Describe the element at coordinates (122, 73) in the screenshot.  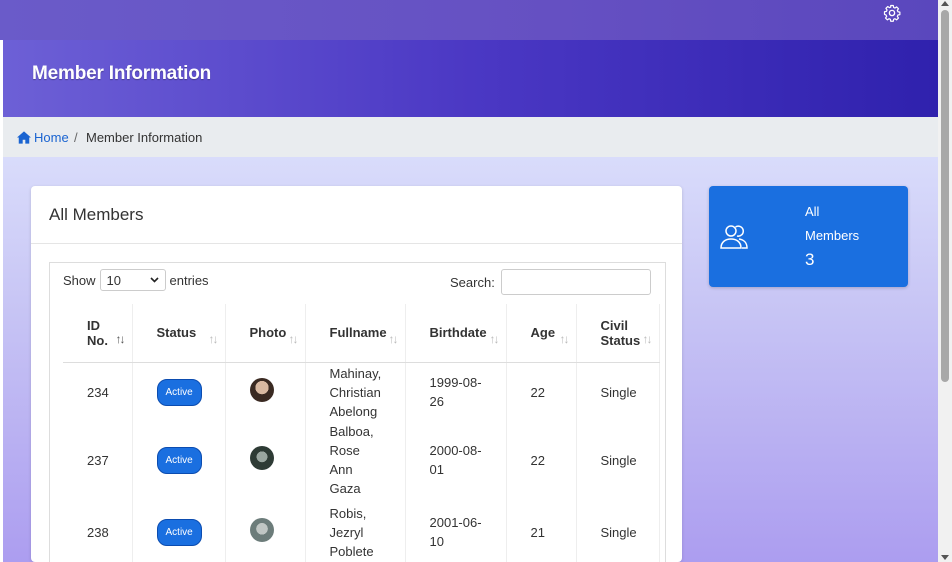
I see `page-title: Member Information` at that location.